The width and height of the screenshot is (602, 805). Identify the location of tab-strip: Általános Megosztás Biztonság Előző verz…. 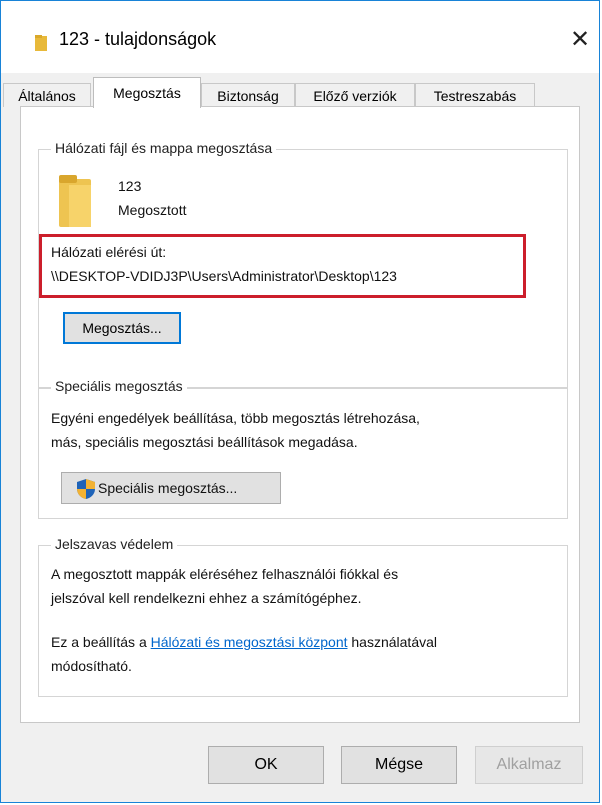
(300, 90).